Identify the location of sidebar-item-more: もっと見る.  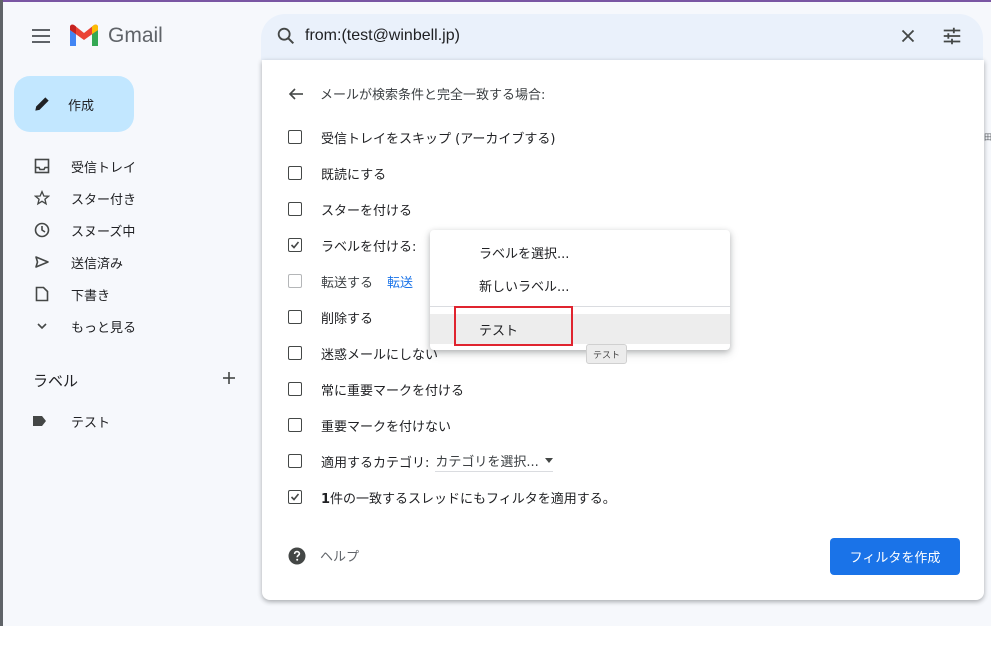
(128, 326).